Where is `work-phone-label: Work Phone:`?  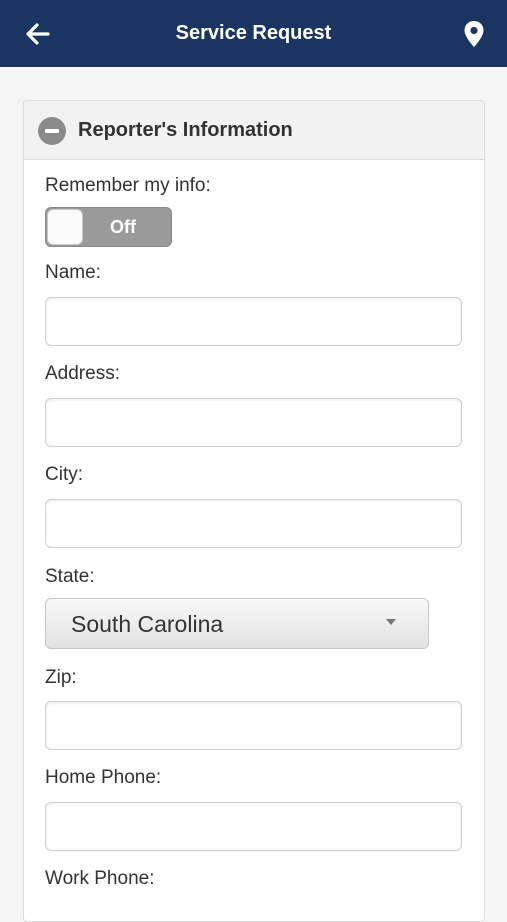 work-phone-label: Work Phone: is located at coordinates (100, 878).